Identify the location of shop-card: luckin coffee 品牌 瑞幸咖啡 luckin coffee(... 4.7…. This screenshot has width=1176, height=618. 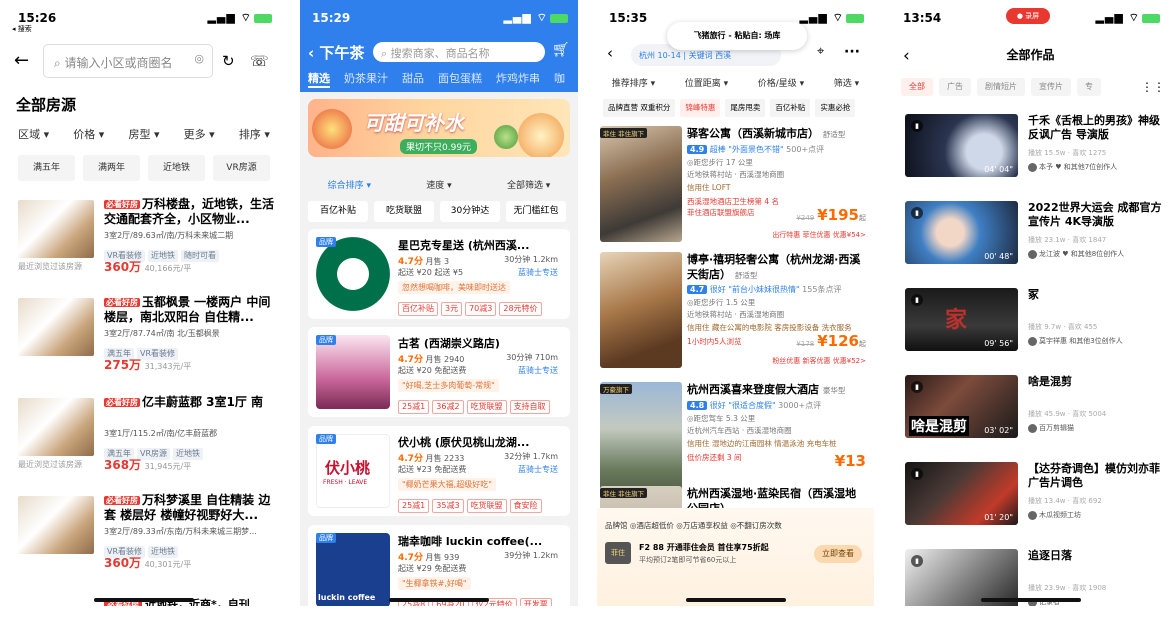
(439, 565).